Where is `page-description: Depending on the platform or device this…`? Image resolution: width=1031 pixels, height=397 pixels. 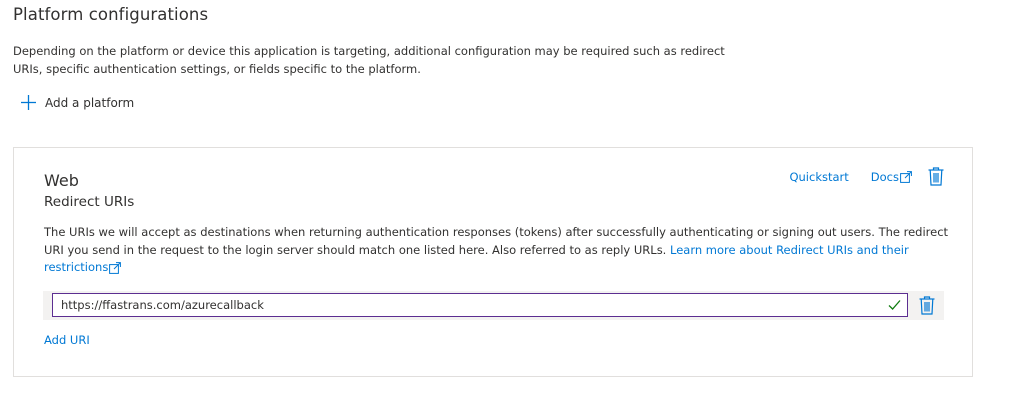 page-description: Depending on the platform or device this… is located at coordinates (369, 60).